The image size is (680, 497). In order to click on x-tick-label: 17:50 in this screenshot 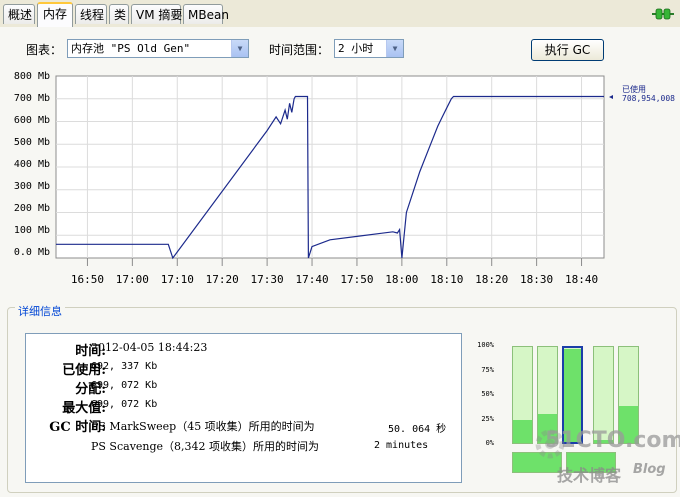, I will do `click(357, 279)`.